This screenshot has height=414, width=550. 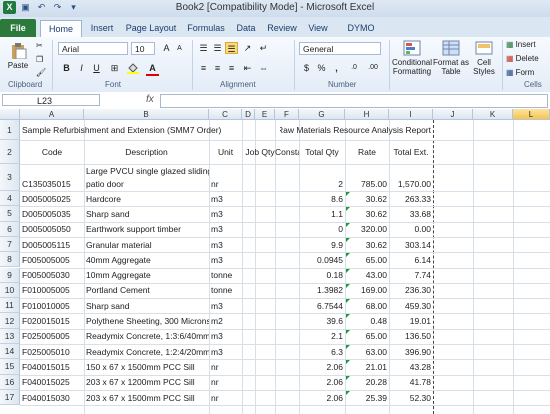 What do you see at coordinates (146, 305) in the screenshot?
I see `cell-description: Sharp sand` at bounding box center [146, 305].